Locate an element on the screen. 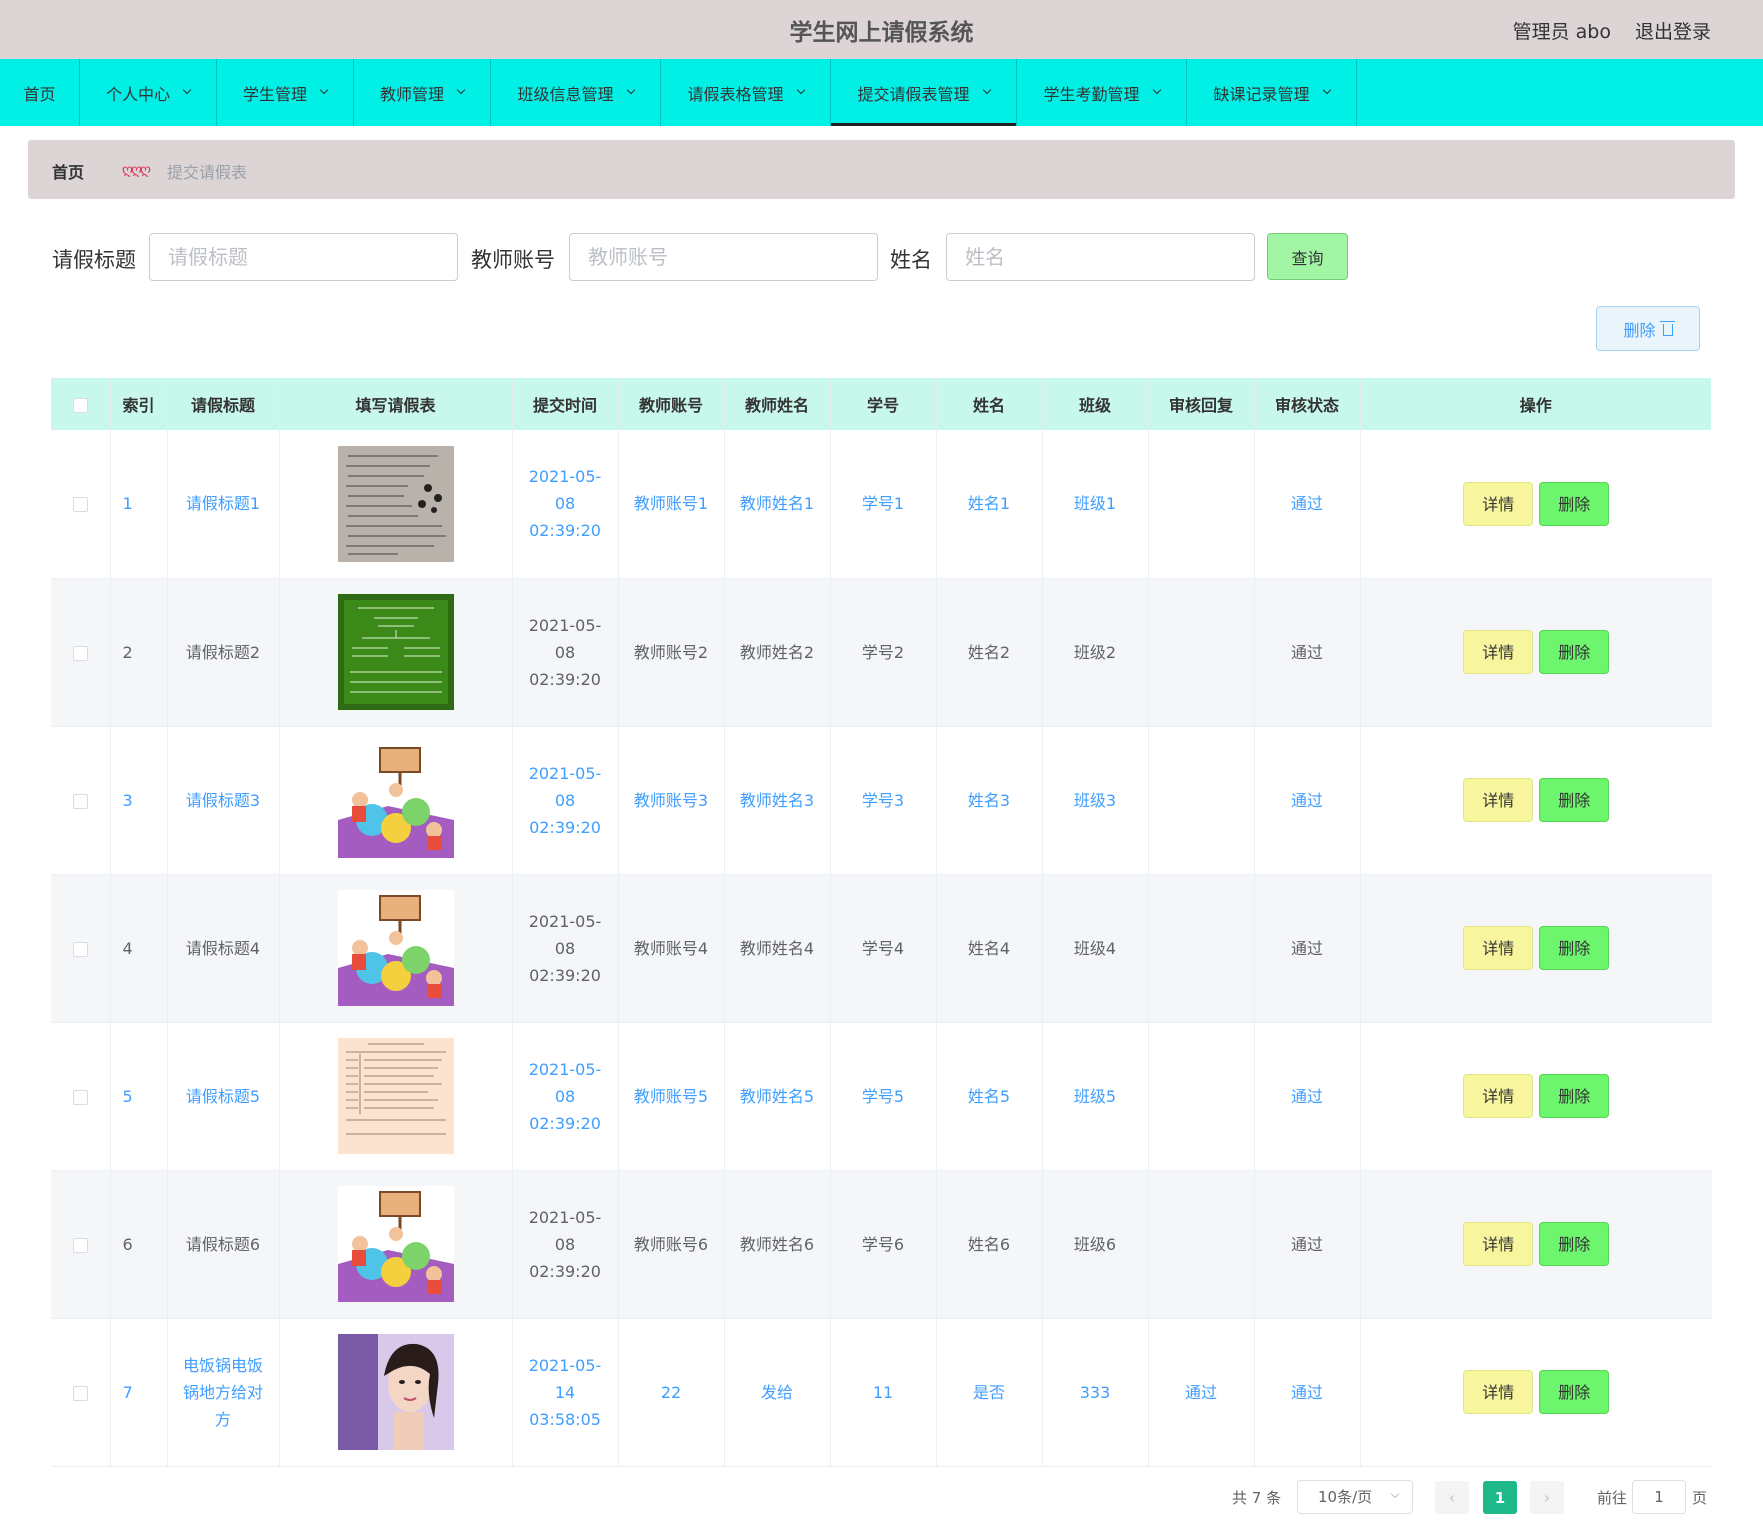 Image resolution: width=1763 pixels, height=1536 pixels. cell-teacher-account: 教师账号3 is located at coordinates (671, 800).